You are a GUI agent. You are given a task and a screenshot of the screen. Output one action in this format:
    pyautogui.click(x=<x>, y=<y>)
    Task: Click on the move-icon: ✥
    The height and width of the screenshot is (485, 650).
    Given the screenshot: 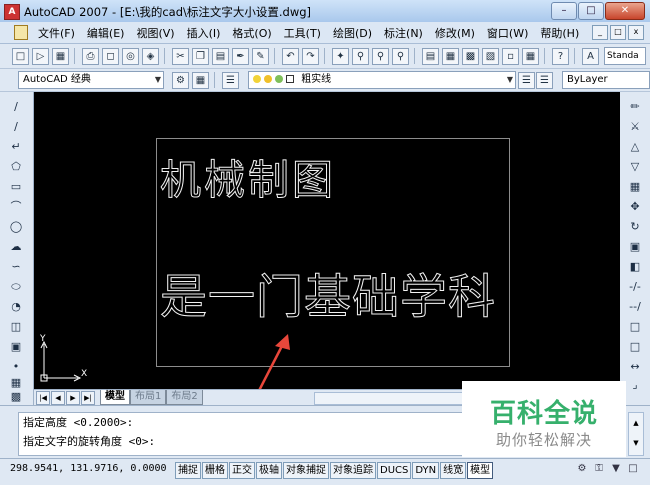 What is the action you would take?
    pyautogui.click(x=635, y=207)
    